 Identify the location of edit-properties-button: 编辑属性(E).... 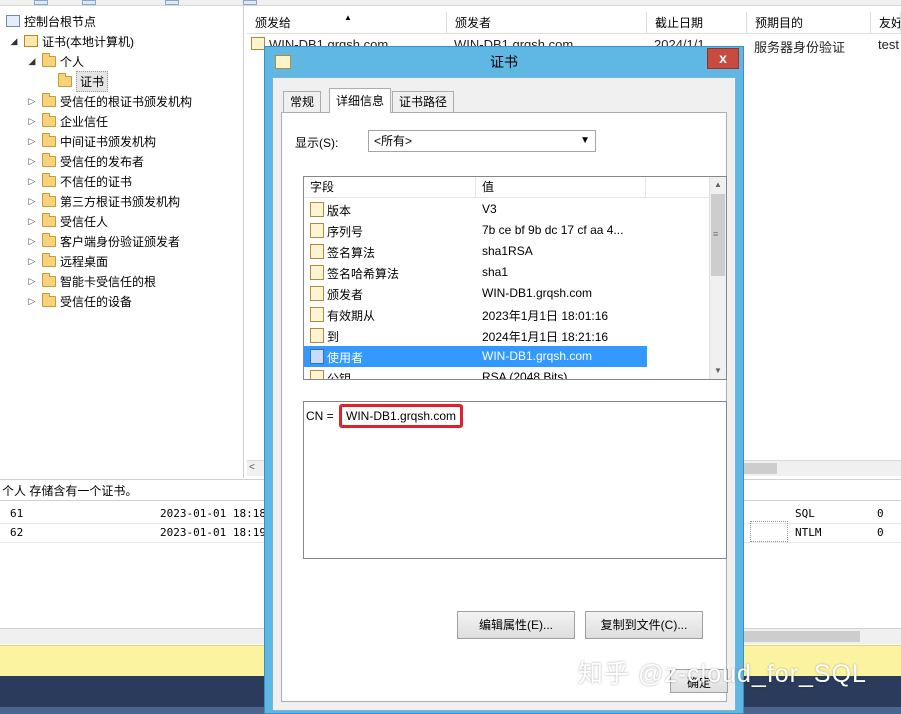
(516, 625).